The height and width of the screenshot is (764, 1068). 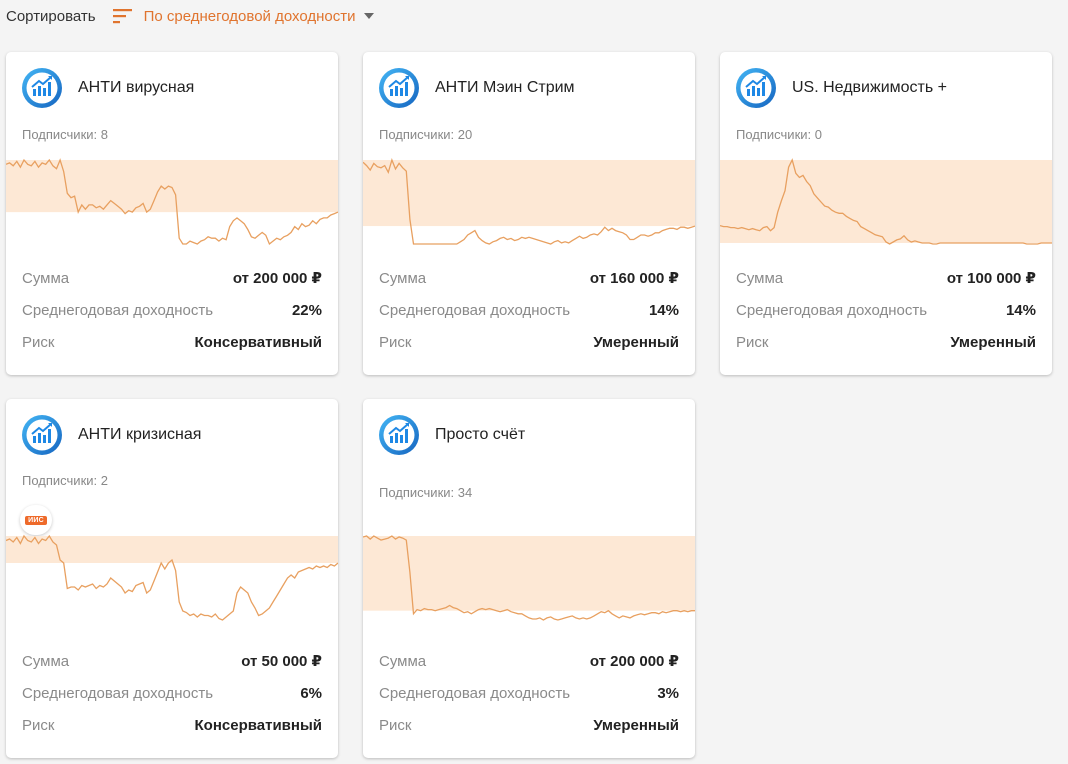 I want to click on subscribers-count: Подписчики: 2, so click(x=65, y=480).